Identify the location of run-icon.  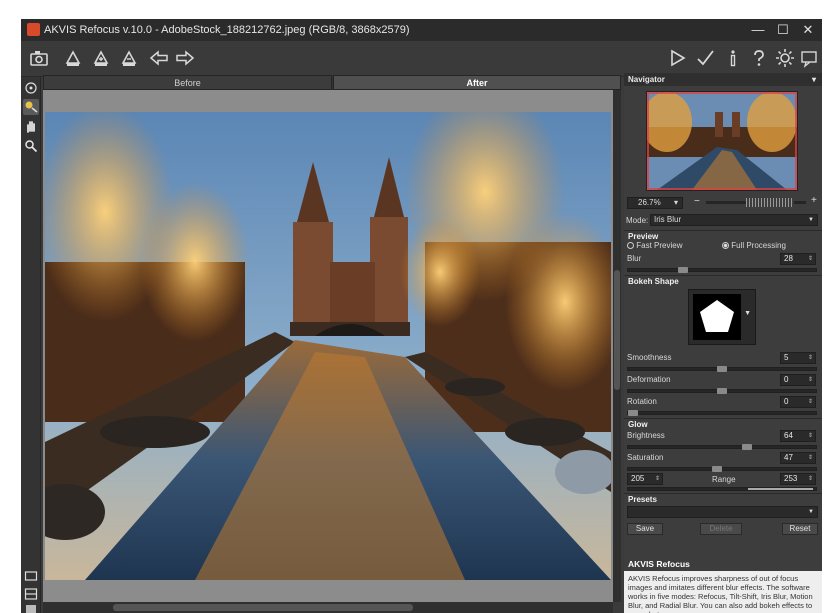
(677, 59).